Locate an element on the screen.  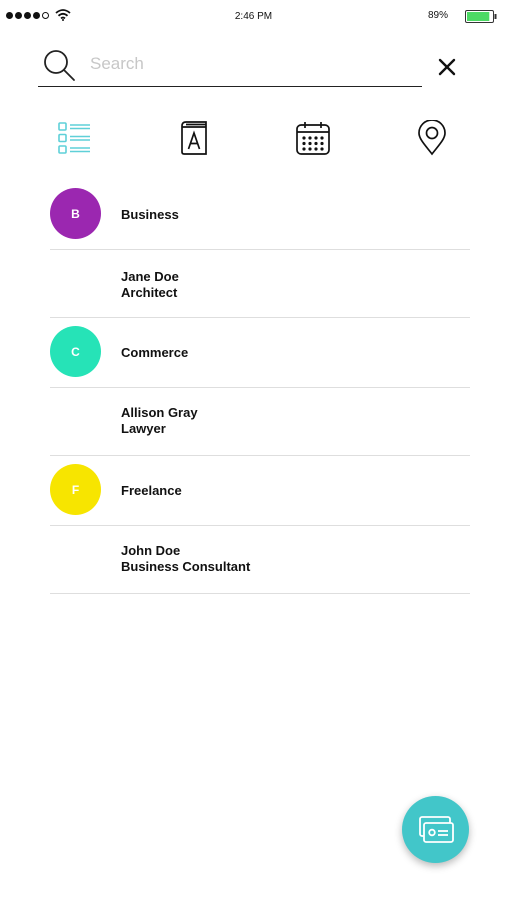
search-bar is located at coordinates (230, 66).